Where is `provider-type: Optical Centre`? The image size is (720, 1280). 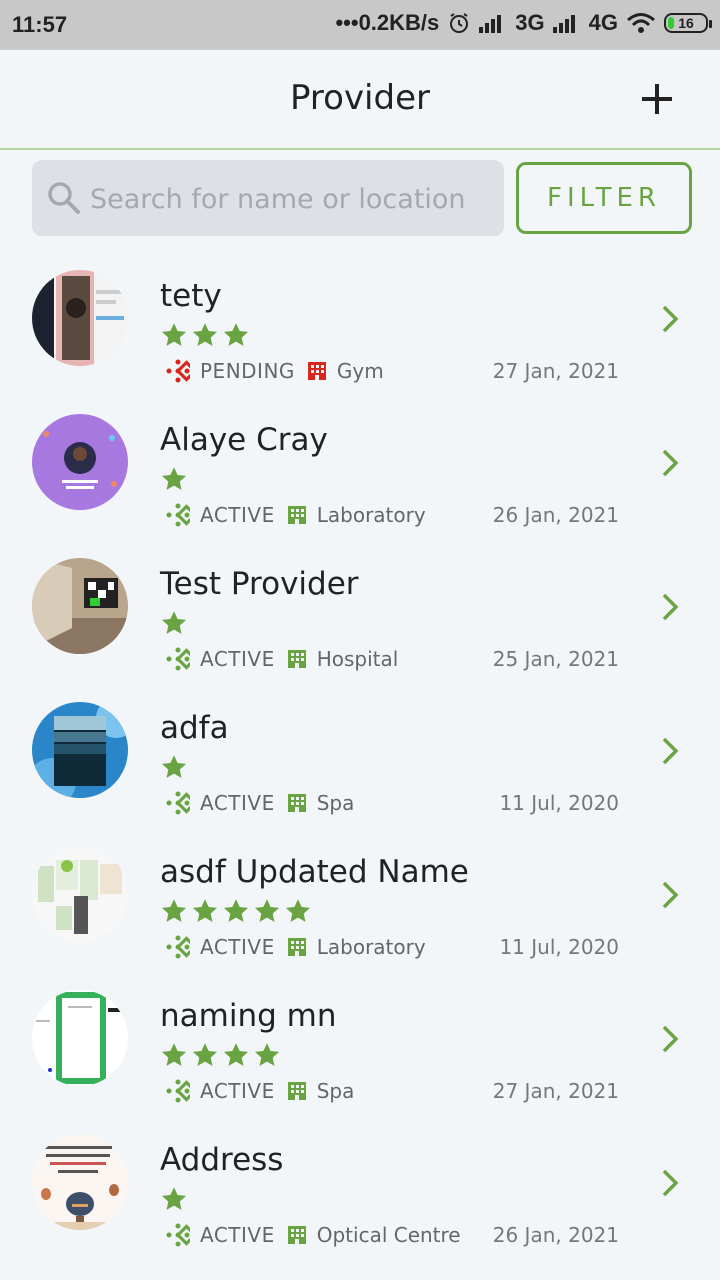 provider-type: Optical Centre is located at coordinates (388, 1235).